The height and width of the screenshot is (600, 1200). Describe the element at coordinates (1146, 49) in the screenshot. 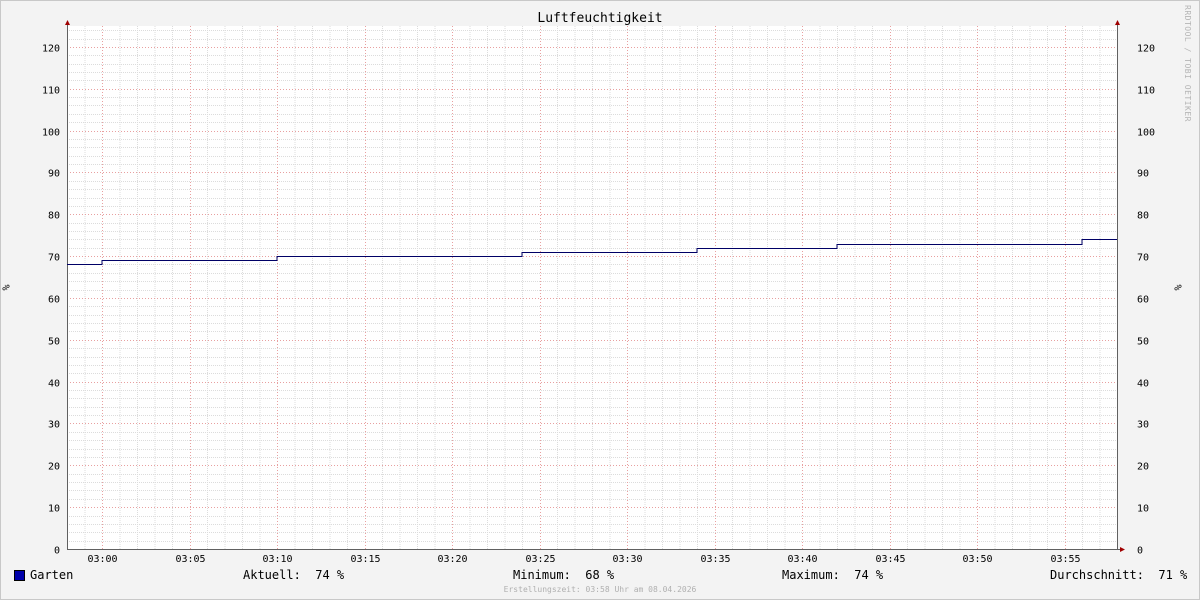

I see `y-tick-label-right: 120` at that location.